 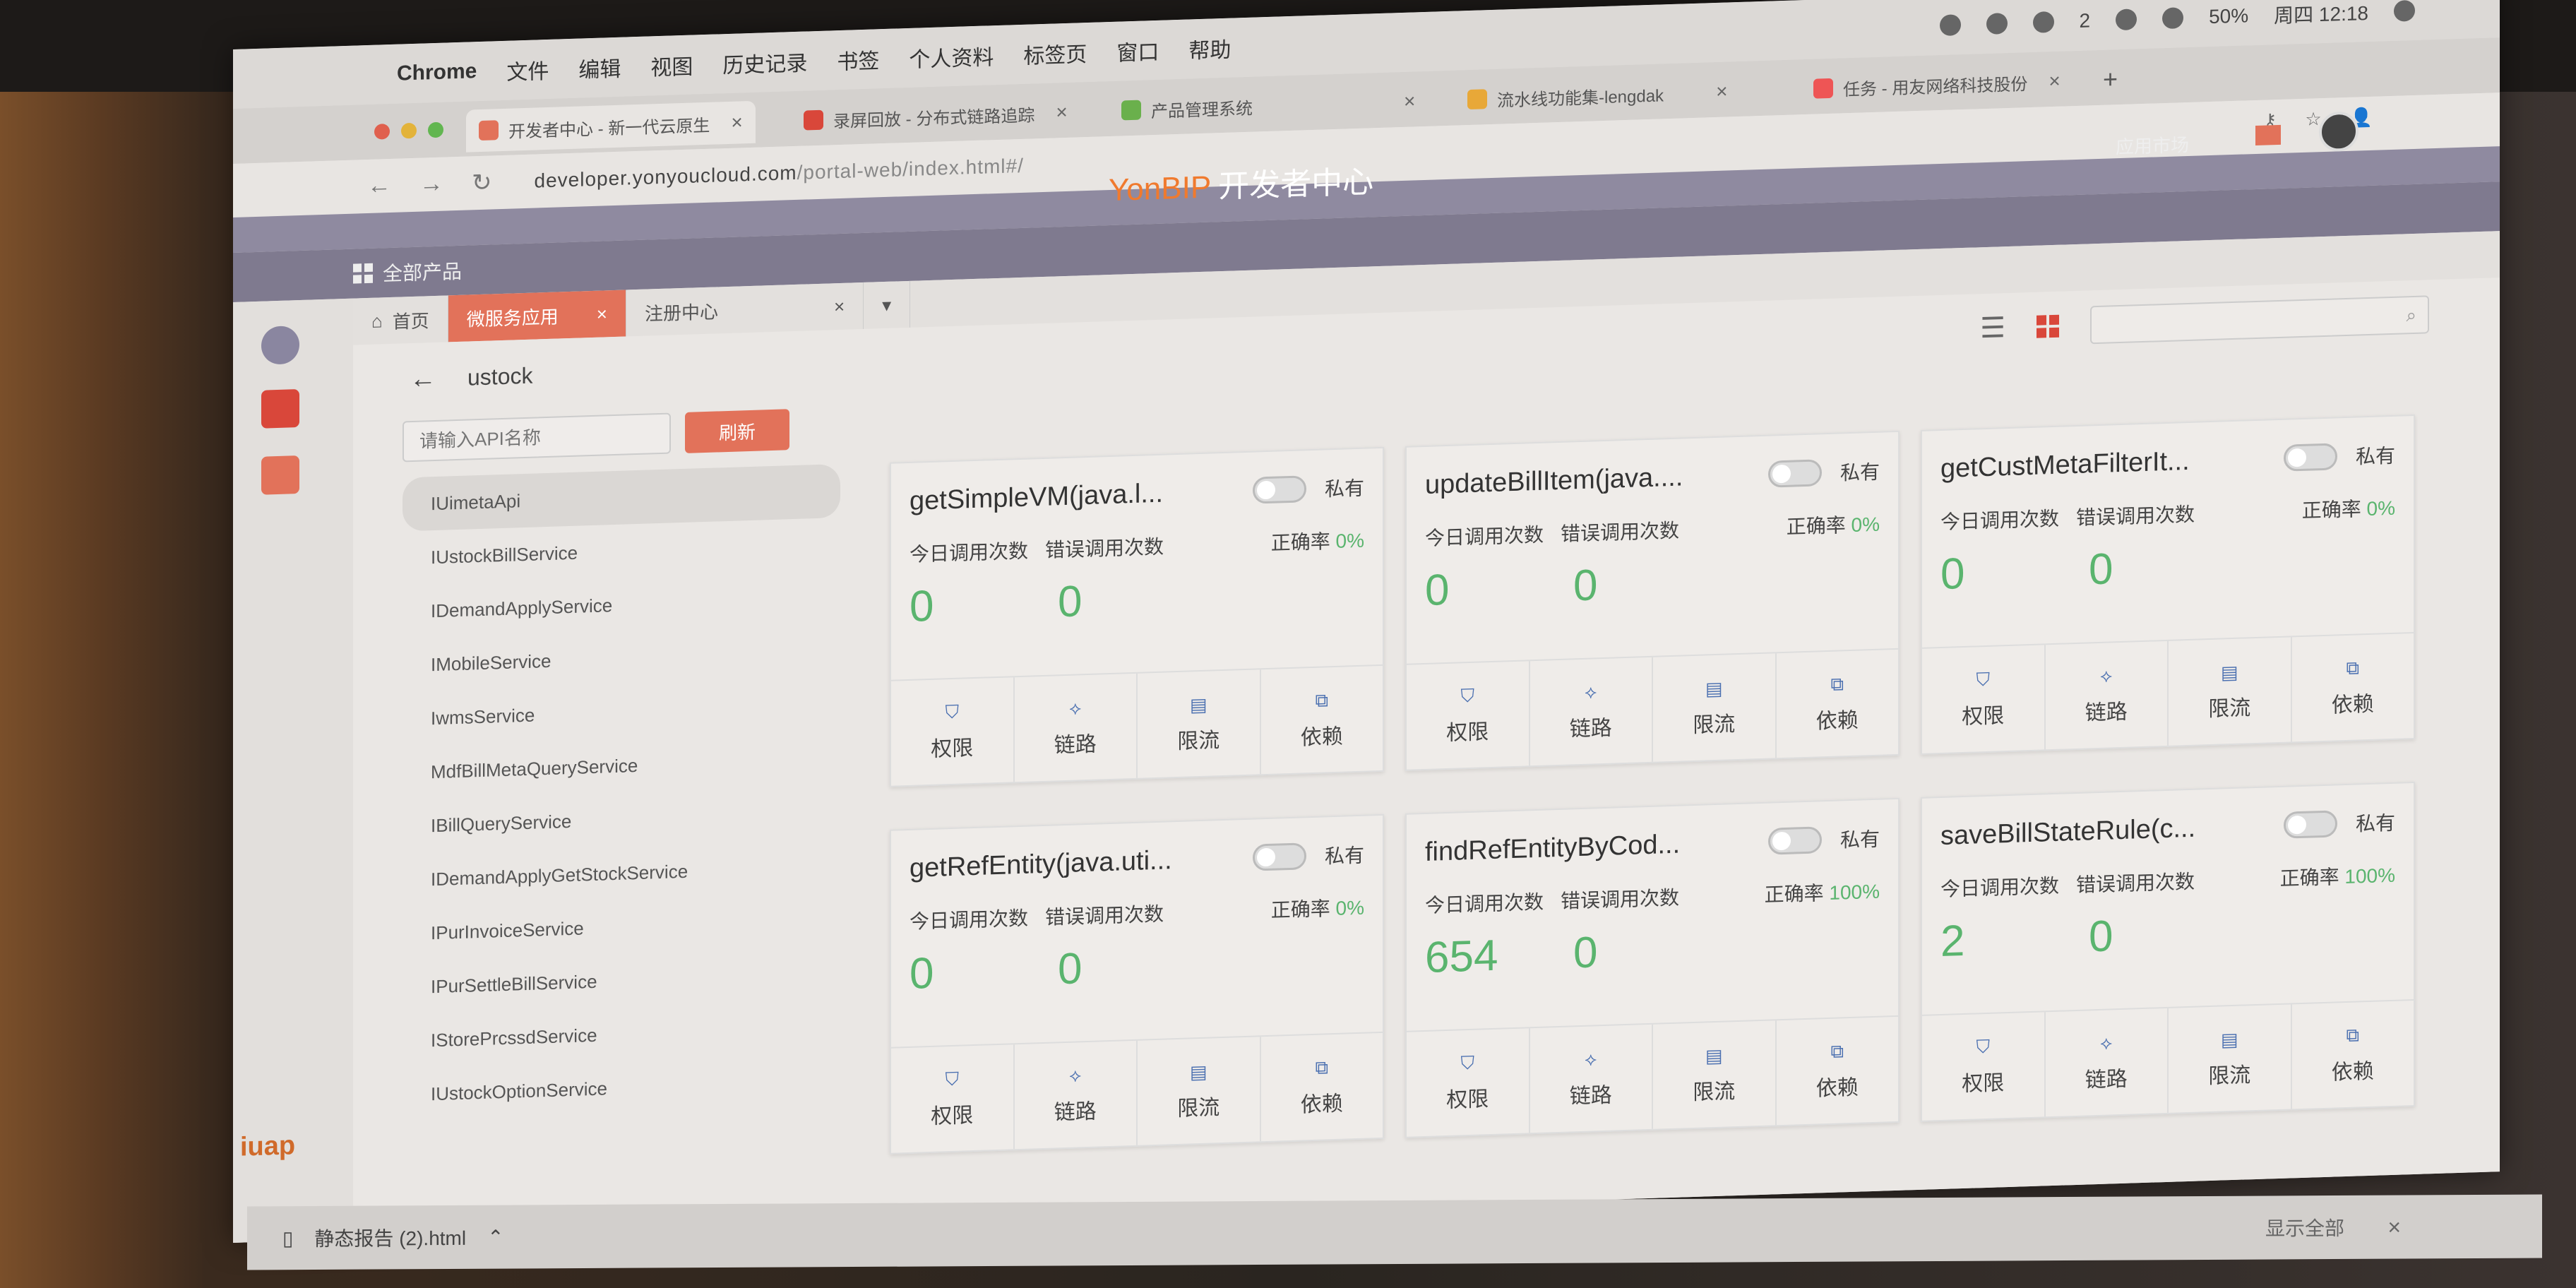 What do you see at coordinates (2404, 11) in the screenshot?
I see `spotlight-icon` at bounding box center [2404, 11].